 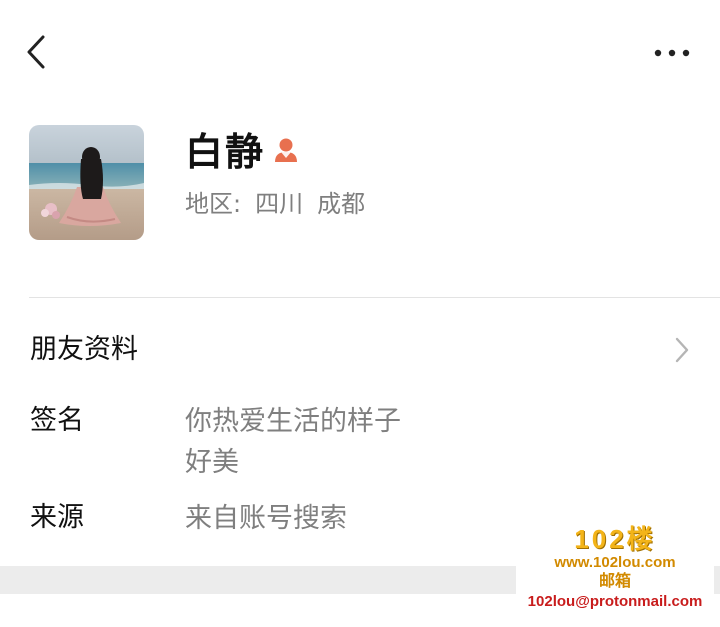 I want to click on signature-line-1: 你热爱生活的样子, so click(x=293, y=421).